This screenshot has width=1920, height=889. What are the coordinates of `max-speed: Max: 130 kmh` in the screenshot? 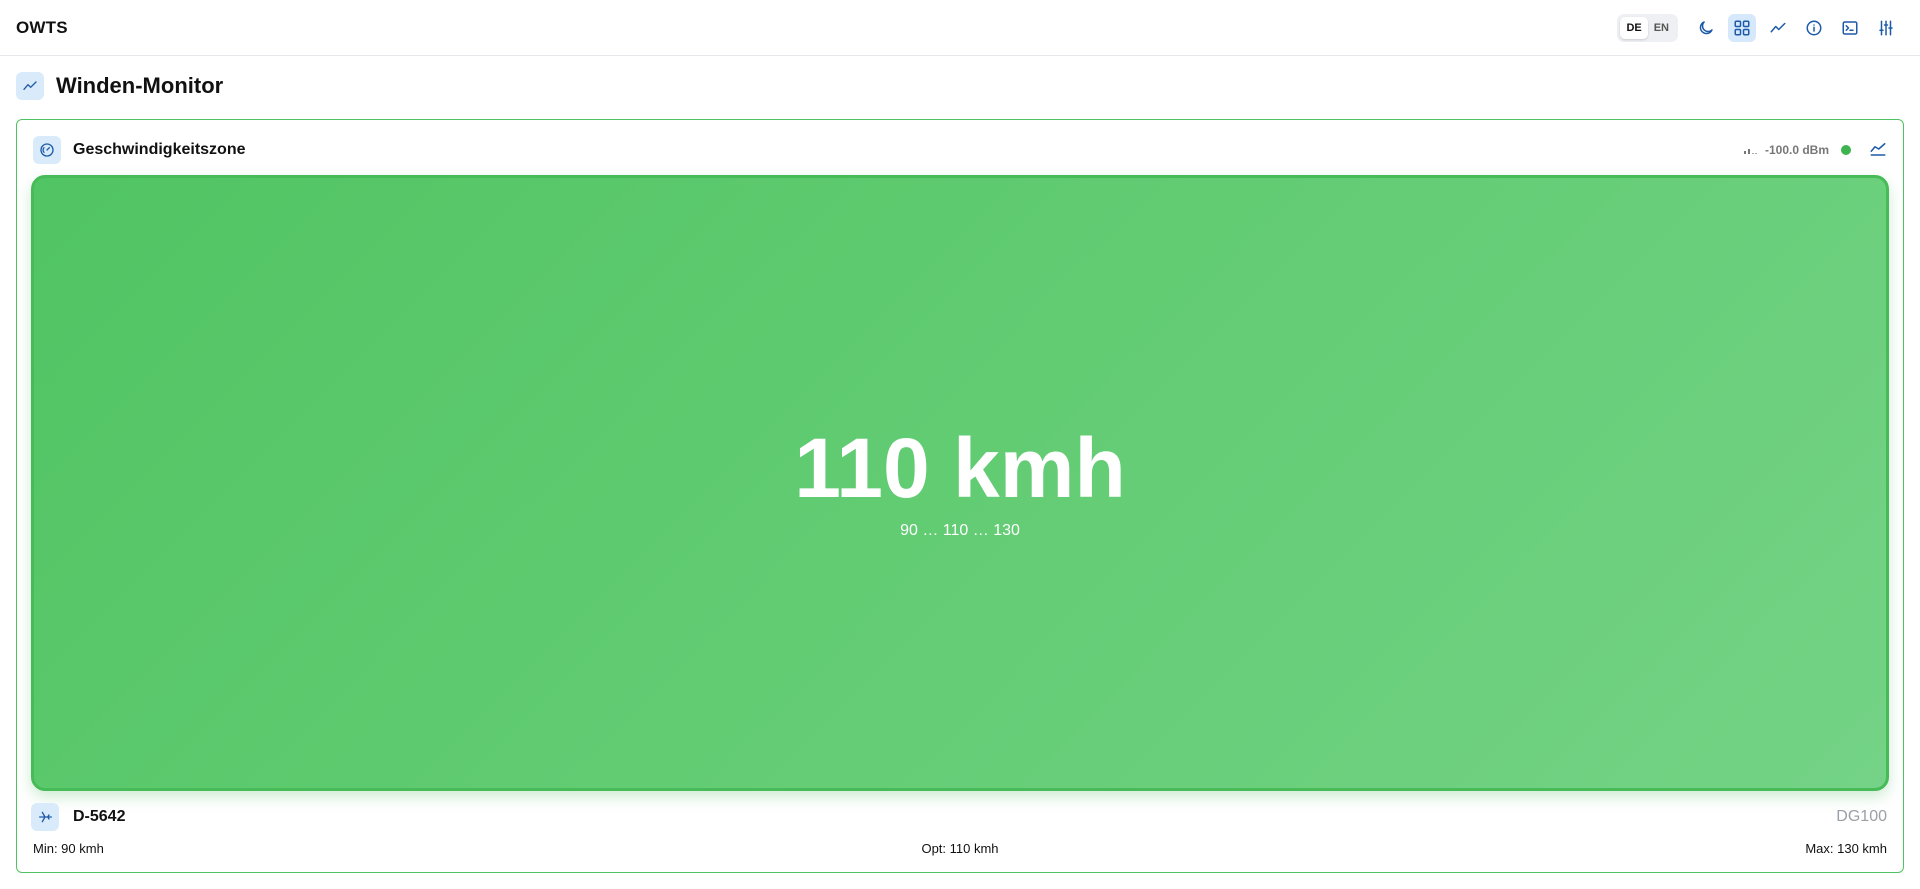 It's located at (1846, 848).